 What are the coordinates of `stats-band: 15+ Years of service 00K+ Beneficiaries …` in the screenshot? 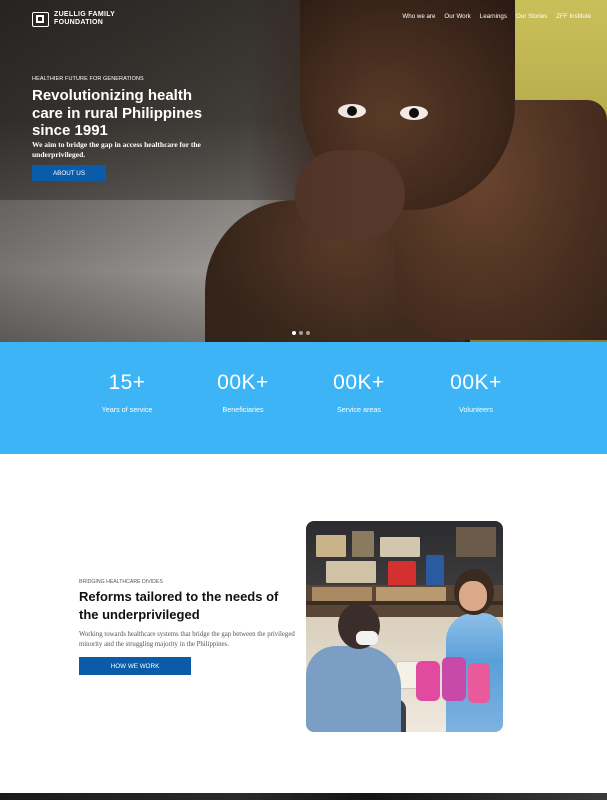 It's located at (303, 398).